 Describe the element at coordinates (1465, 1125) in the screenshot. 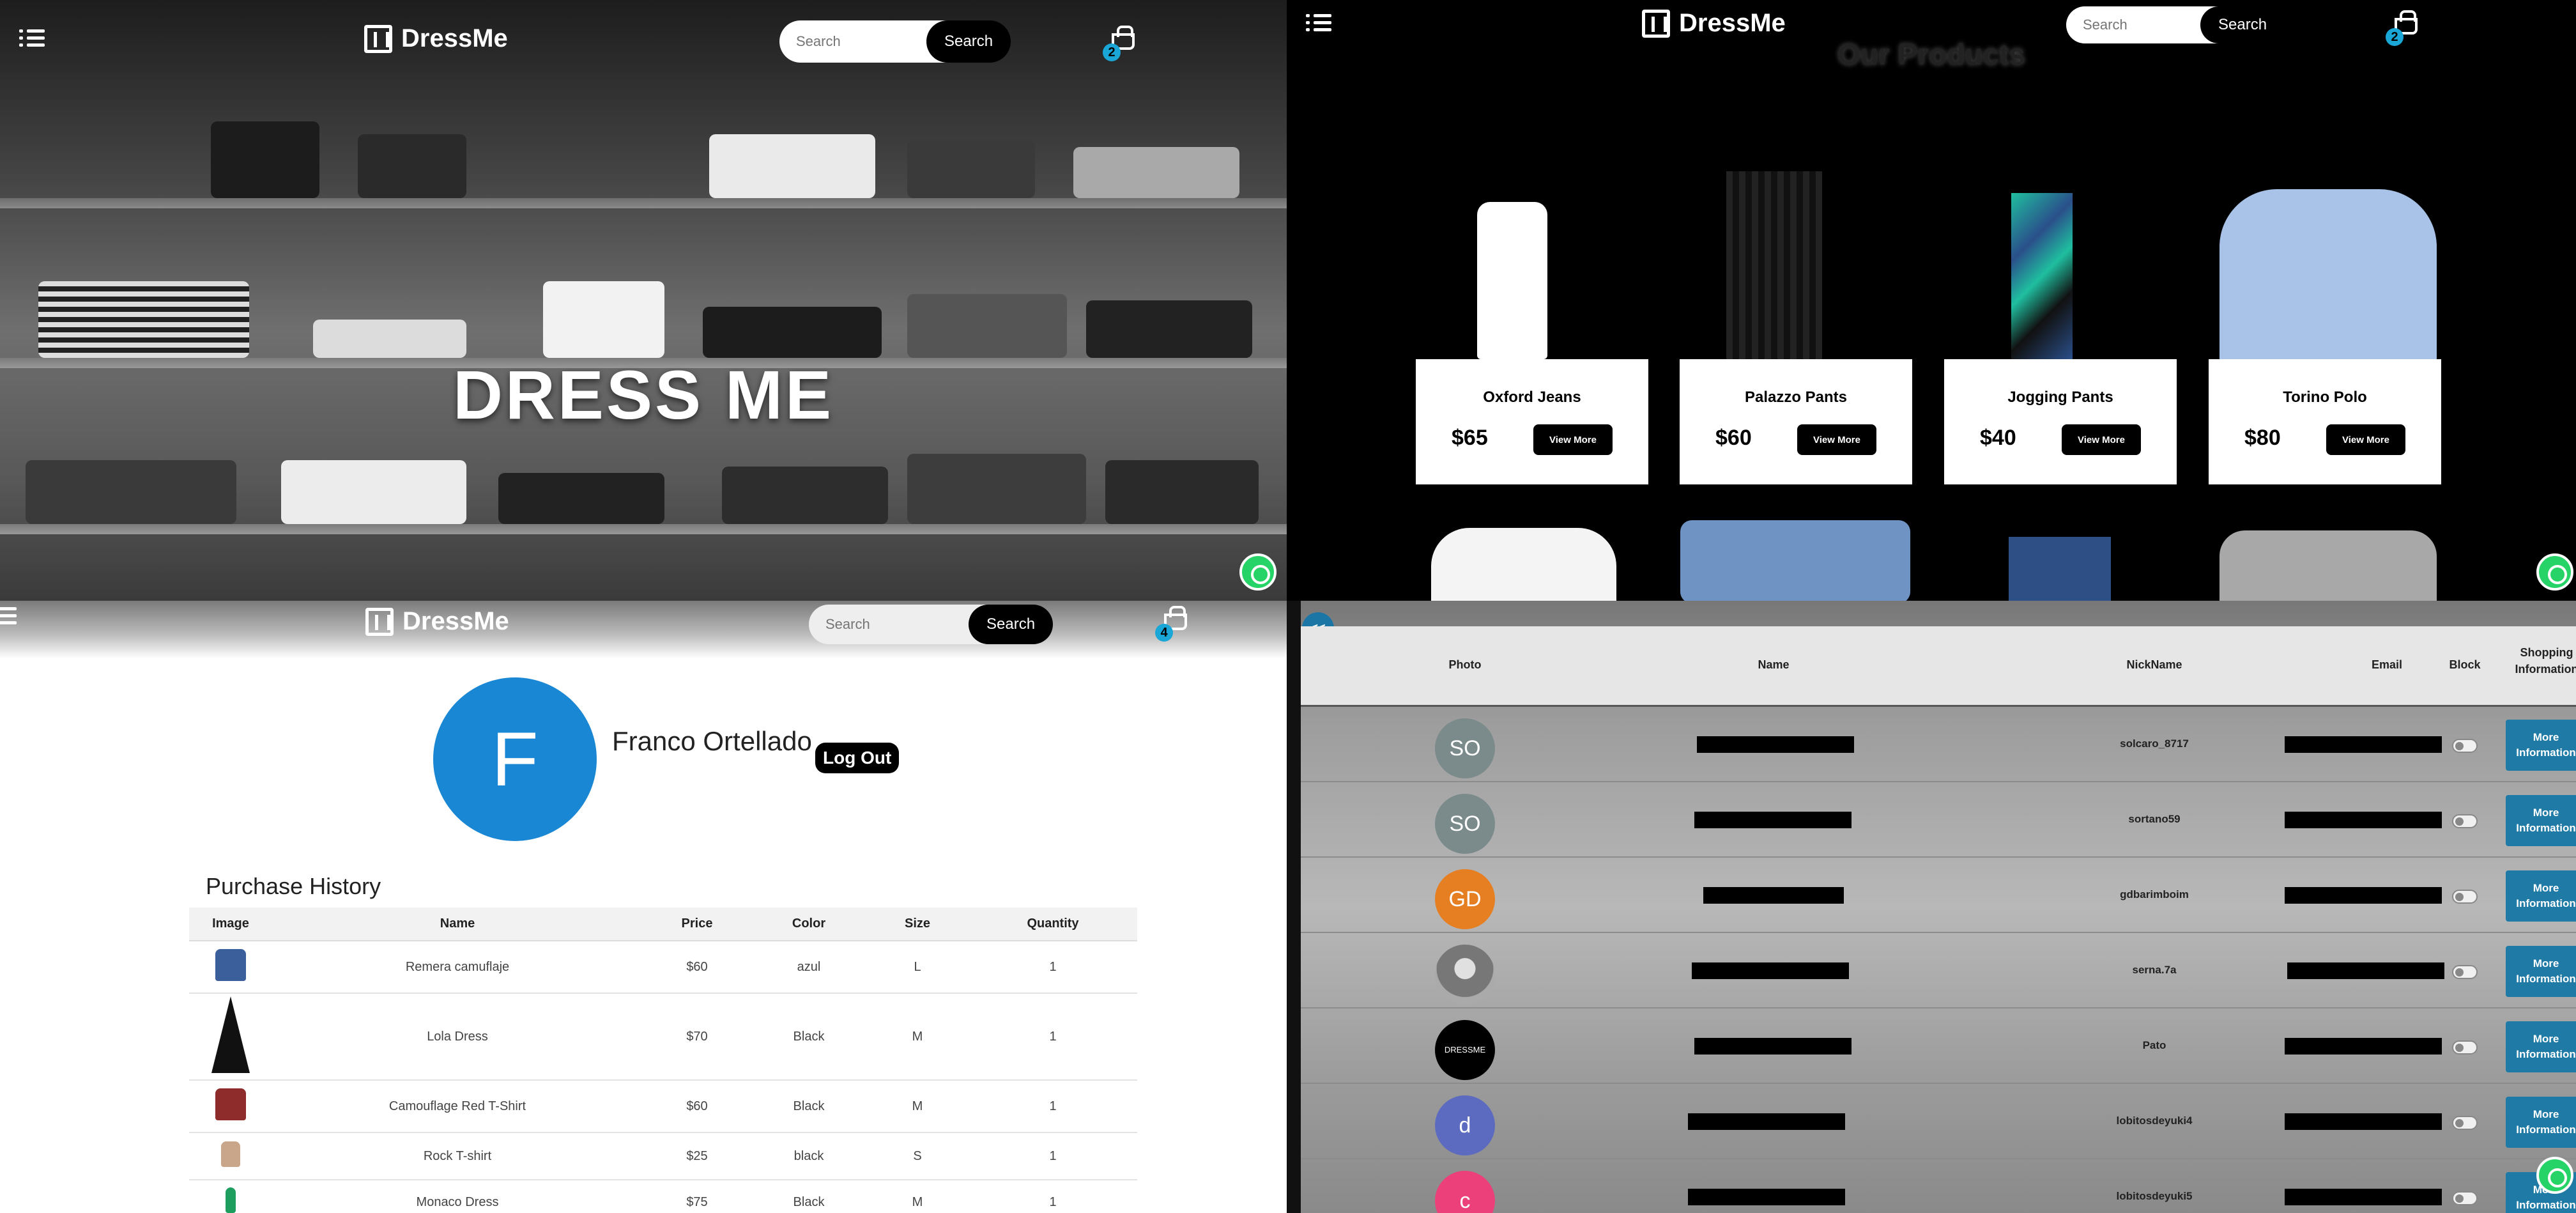

I see `avatar: d` at that location.